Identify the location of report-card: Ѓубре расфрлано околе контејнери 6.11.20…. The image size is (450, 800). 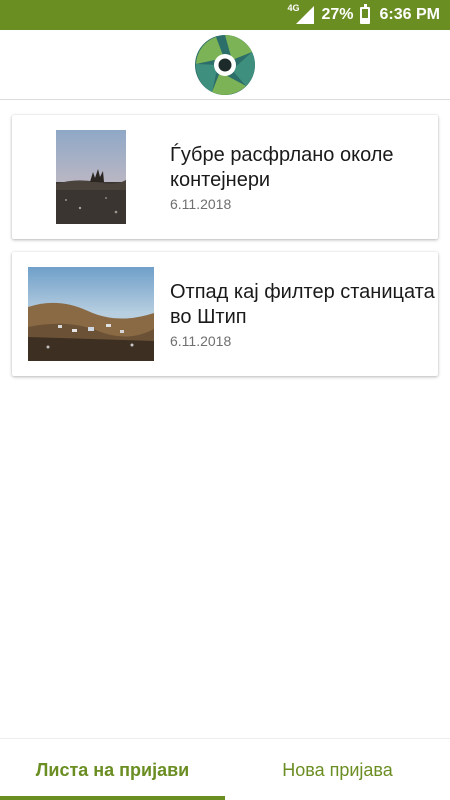
(225, 177).